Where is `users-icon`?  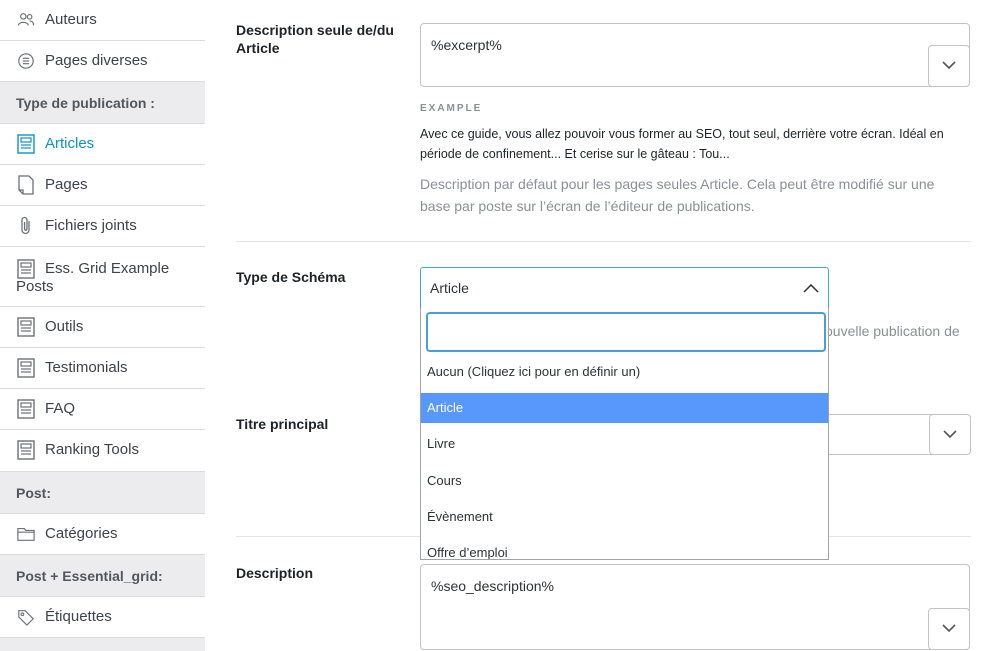 users-icon is located at coordinates (26, 19).